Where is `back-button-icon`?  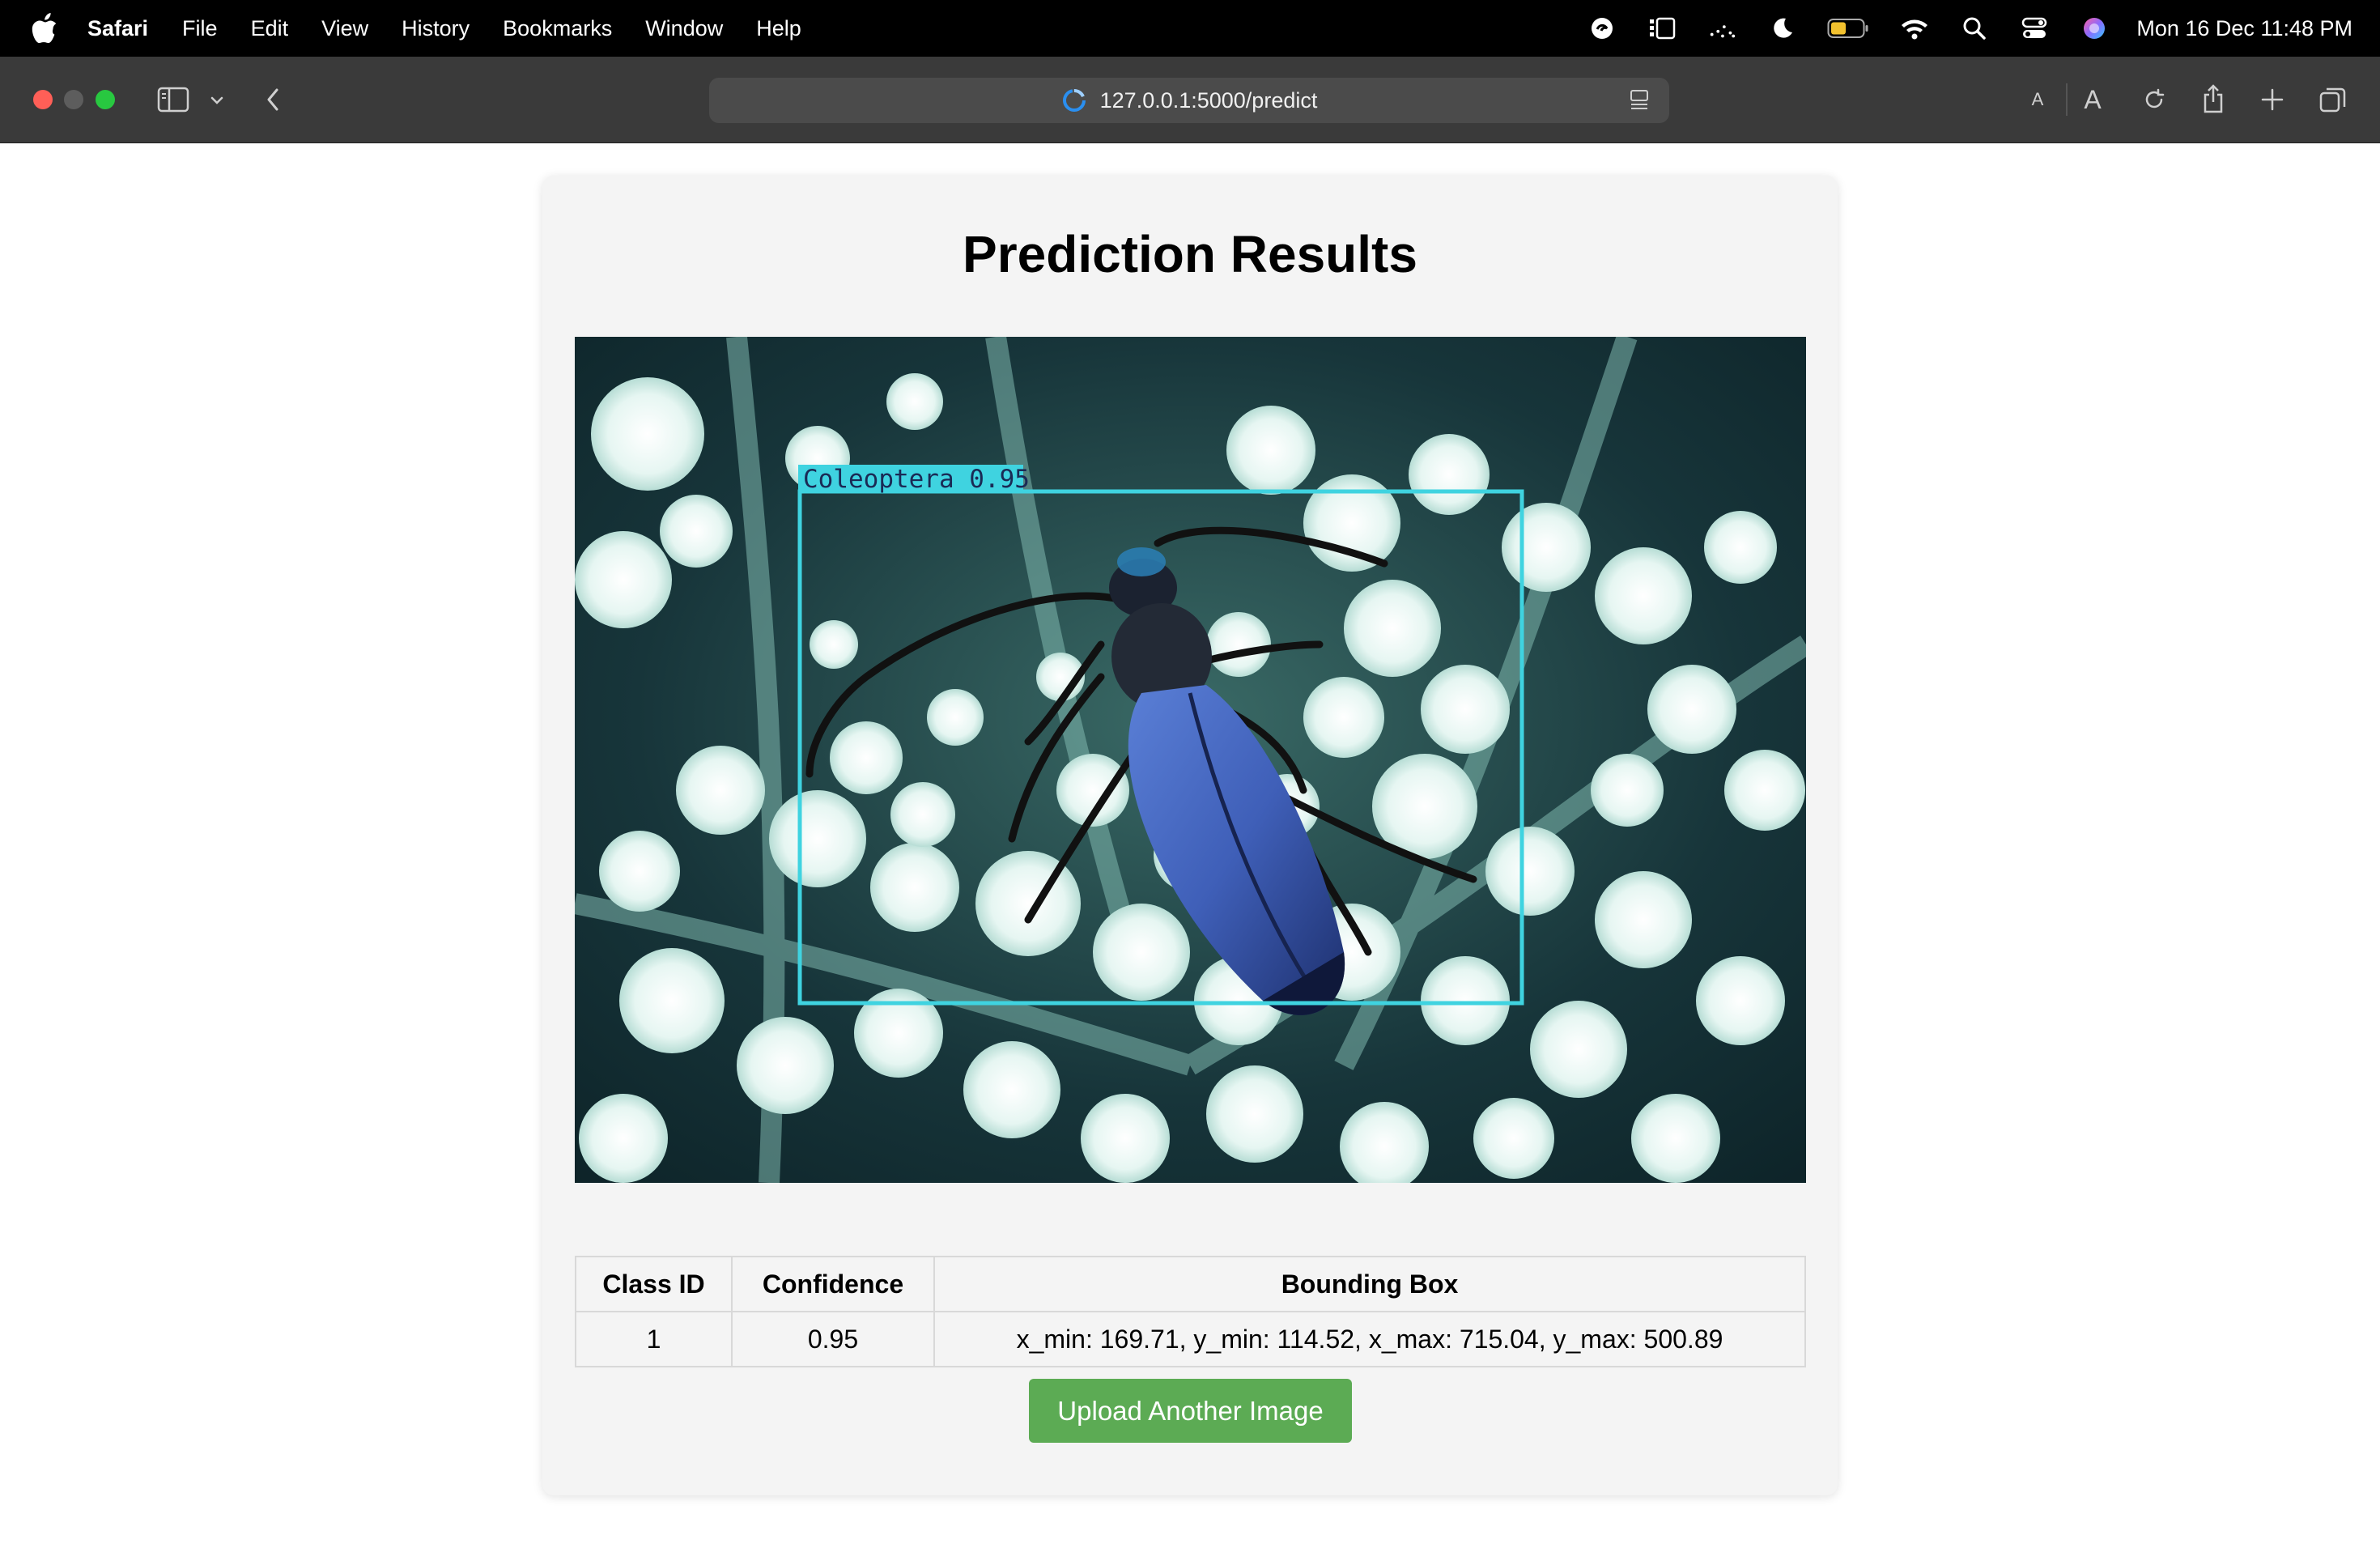
back-button-icon is located at coordinates (273, 100).